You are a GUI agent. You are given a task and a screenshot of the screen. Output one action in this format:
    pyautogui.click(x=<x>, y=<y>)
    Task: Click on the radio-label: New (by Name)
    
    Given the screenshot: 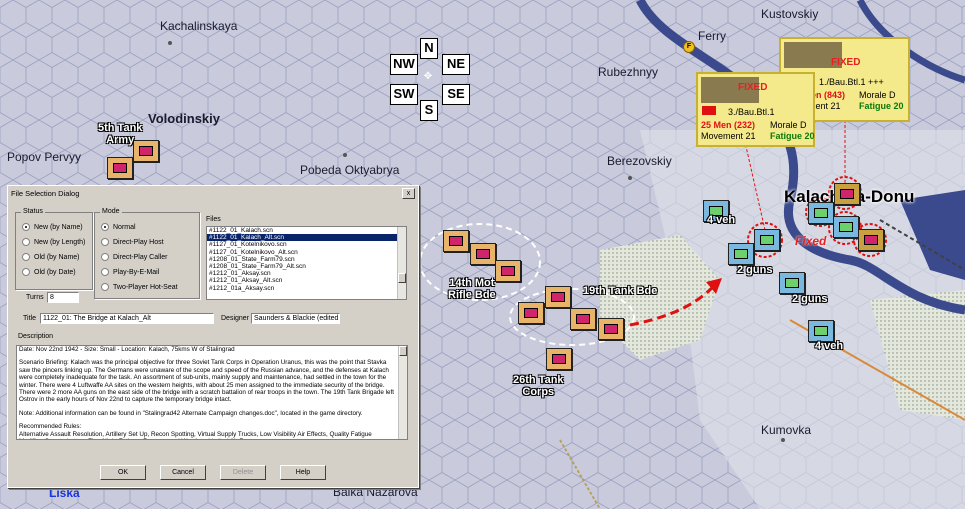 What is the action you would take?
    pyautogui.click(x=58, y=227)
    